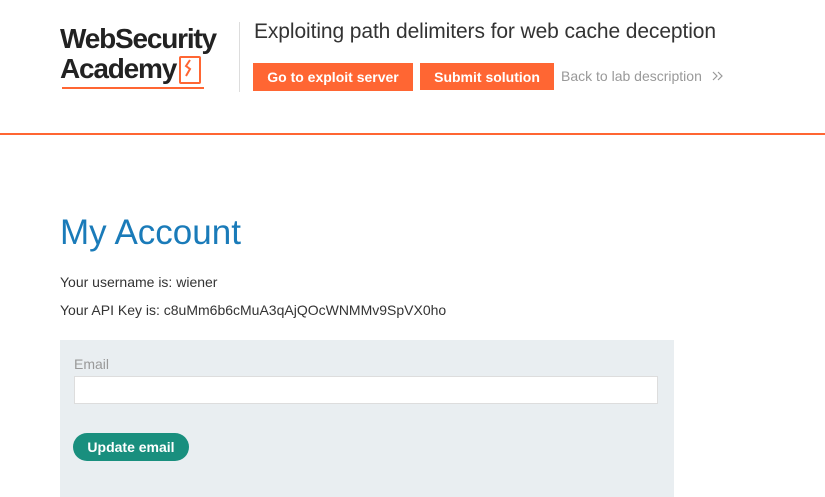  Describe the element at coordinates (118, 282) in the screenshot. I see `username-prefix: Your username is:` at that location.